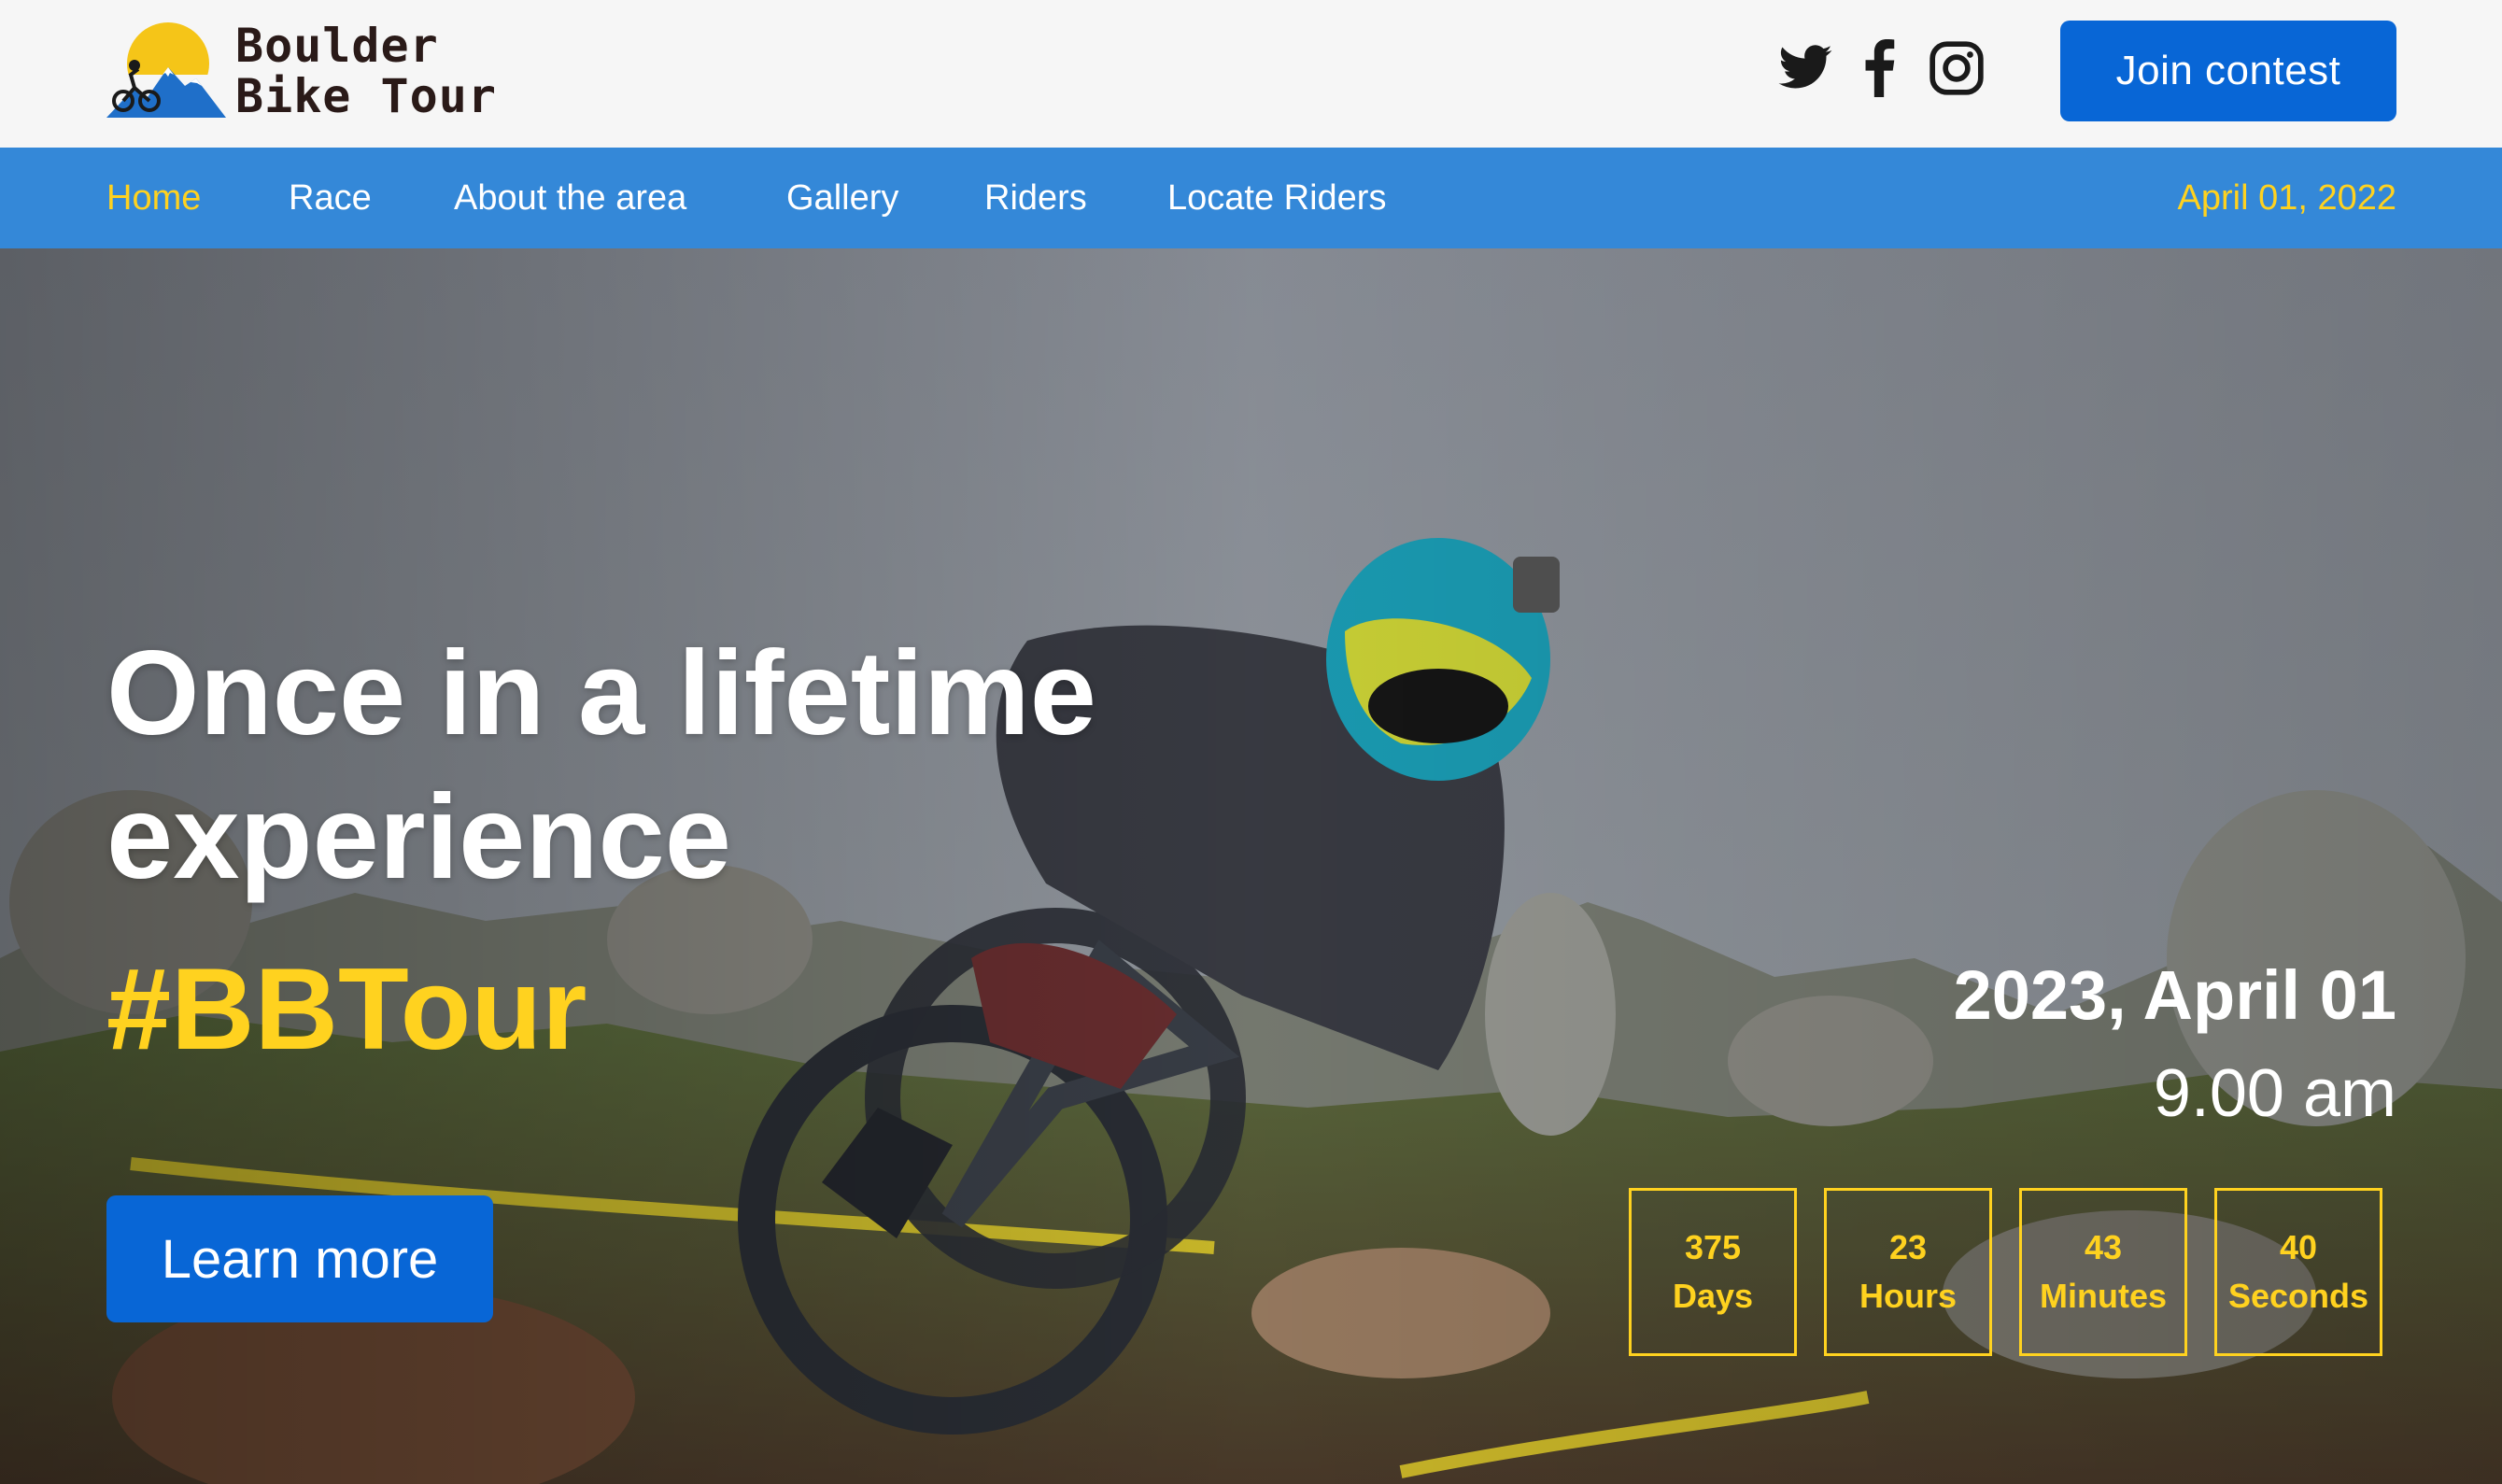  What do you see at coordinates (1713, 1296) in the screenshot?
I see `countdown-days-unit: Days` at bounding box center [1713, 1296].